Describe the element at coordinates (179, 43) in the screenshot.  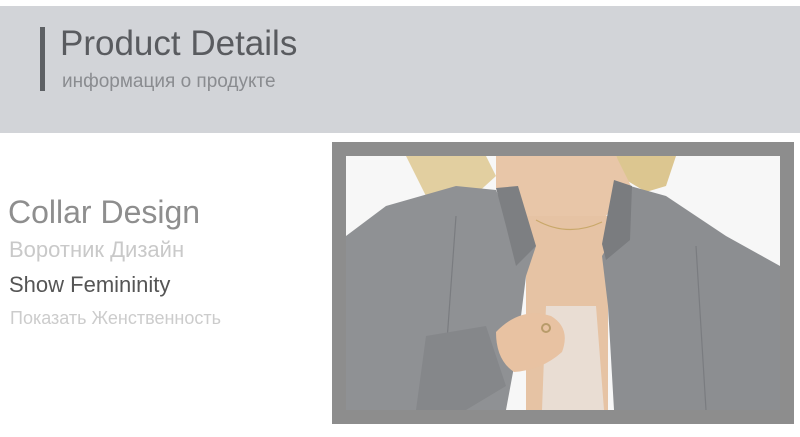
I see `page-title: Product Details` at that location.